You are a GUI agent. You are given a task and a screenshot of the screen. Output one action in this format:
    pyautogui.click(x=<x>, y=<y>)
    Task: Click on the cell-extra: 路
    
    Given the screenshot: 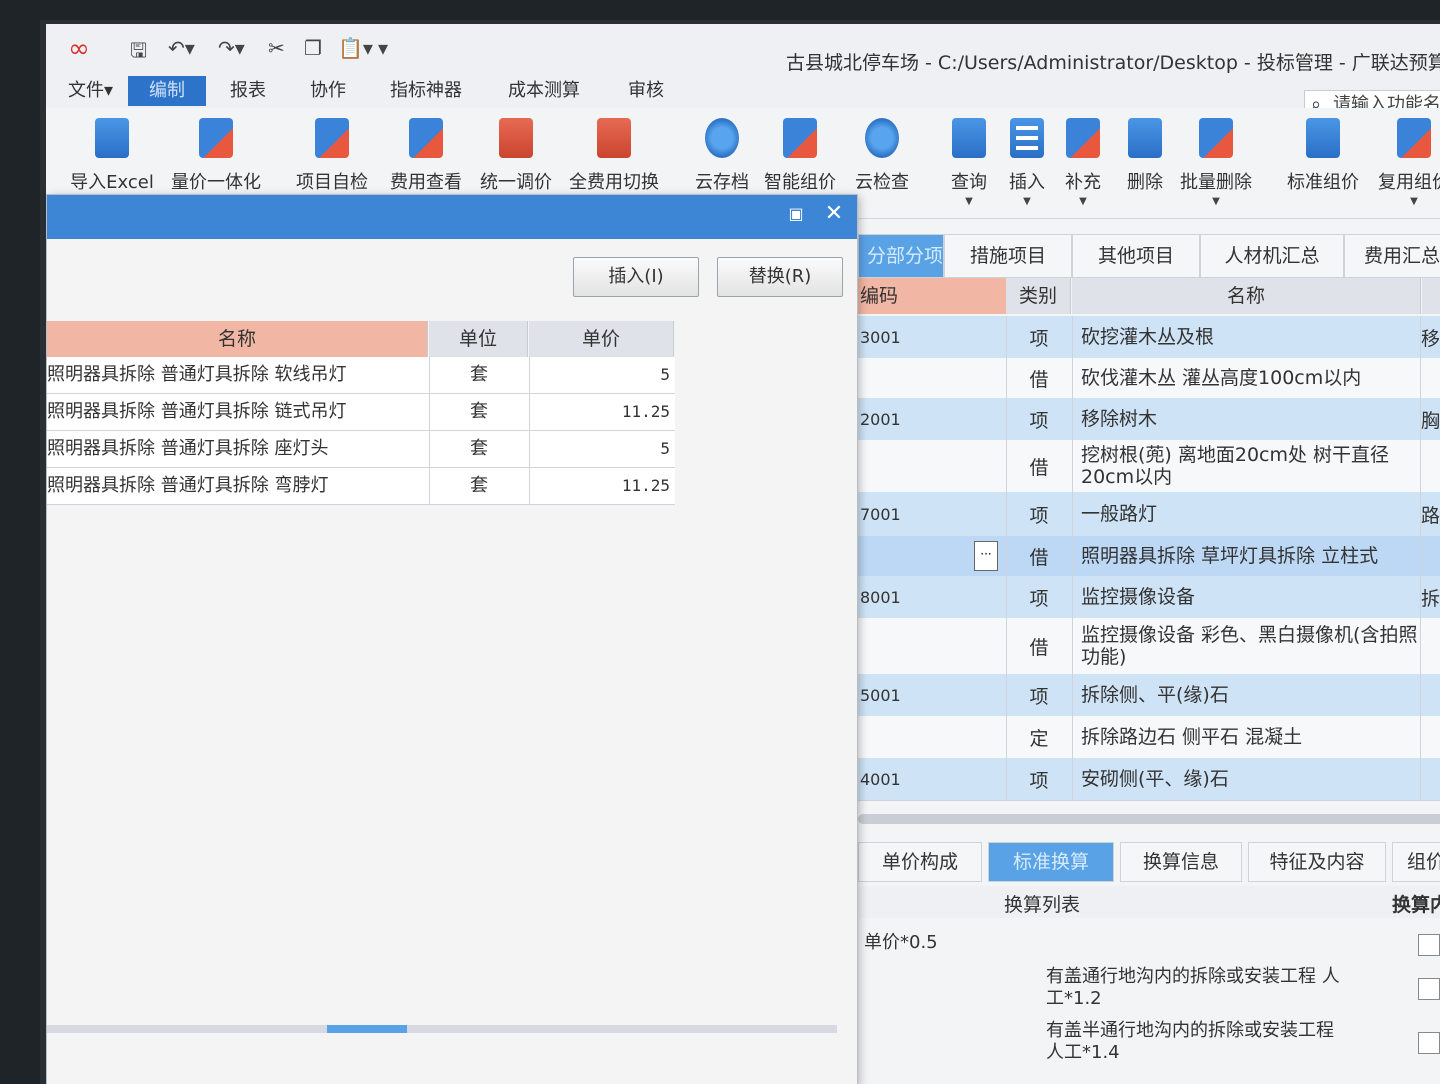 What is the action you would take?
    pyautogui.click(x=1430, y=514)
    